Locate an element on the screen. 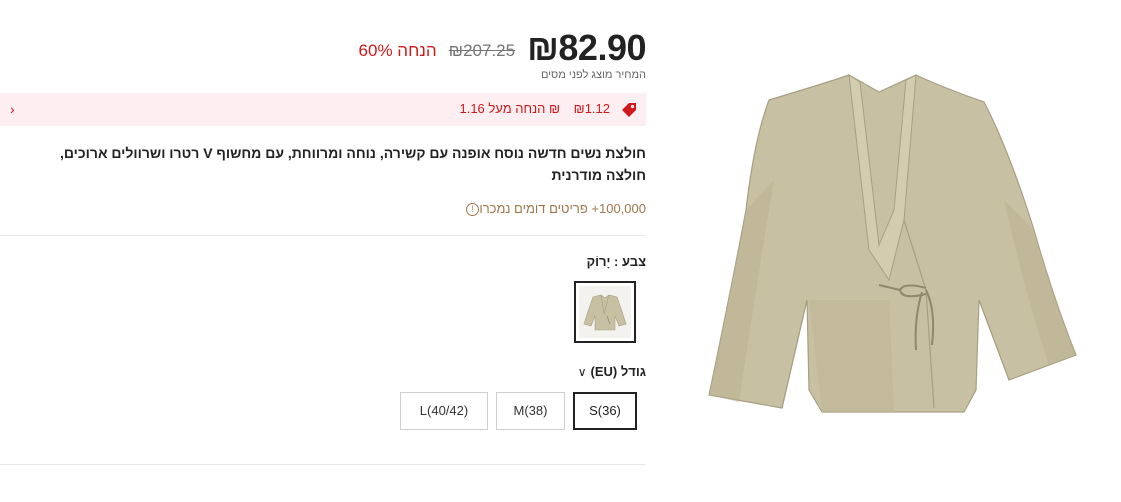 The image size is (1121, 502). promo-text: ₪1.12 ₪ הנחה מעל 1.16 is located at coordinates (534, 108).